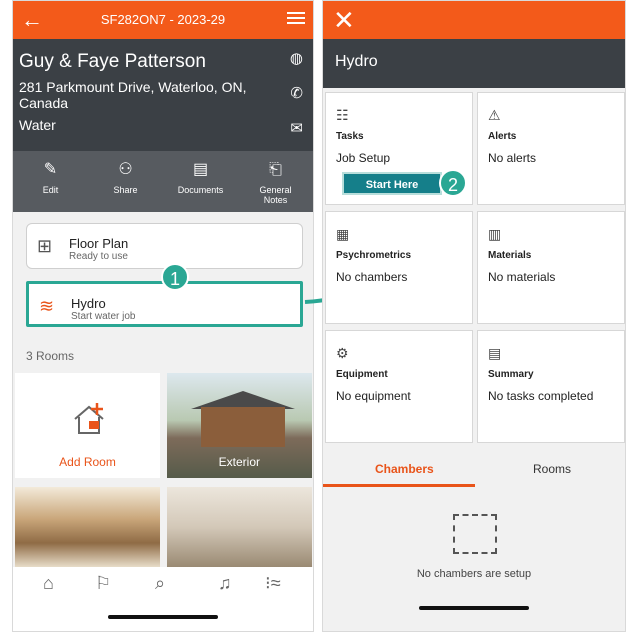  Describe the element at coordinates (343, 234) in the screenshot. I see `psychro-icon: ▦` at that location.